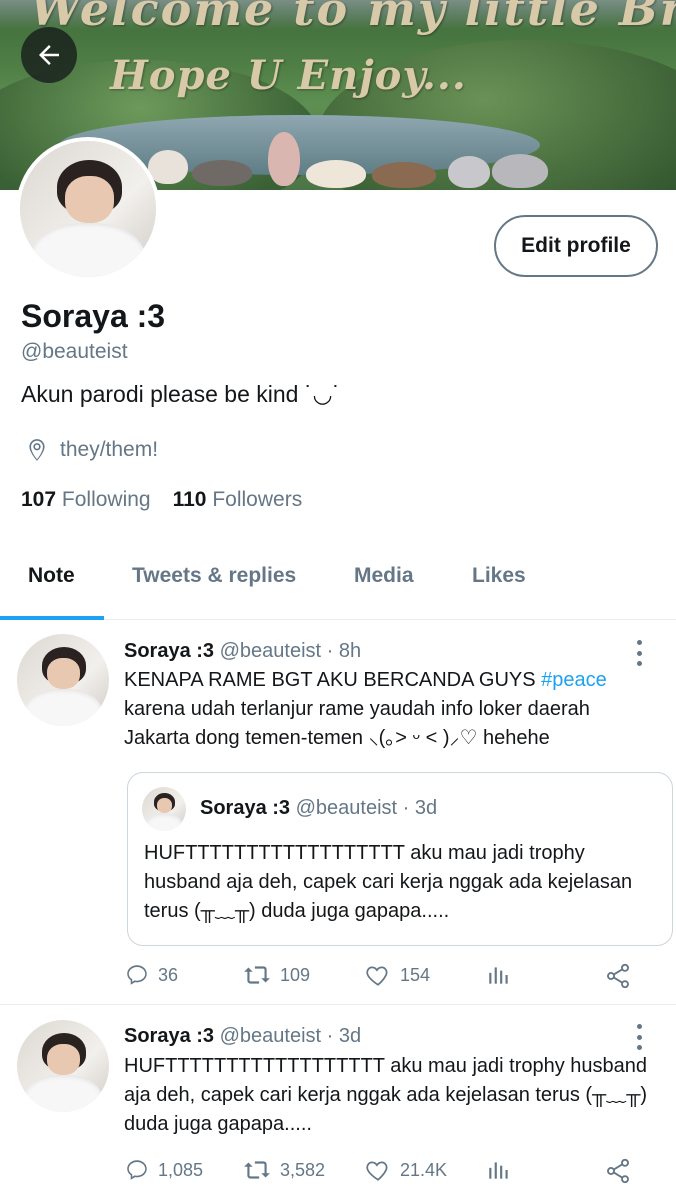 This screenshot has height=1200, width=676. Describe the element at coordinates (39, 499) in the screenshot. I see `following-count: 107` at that location.